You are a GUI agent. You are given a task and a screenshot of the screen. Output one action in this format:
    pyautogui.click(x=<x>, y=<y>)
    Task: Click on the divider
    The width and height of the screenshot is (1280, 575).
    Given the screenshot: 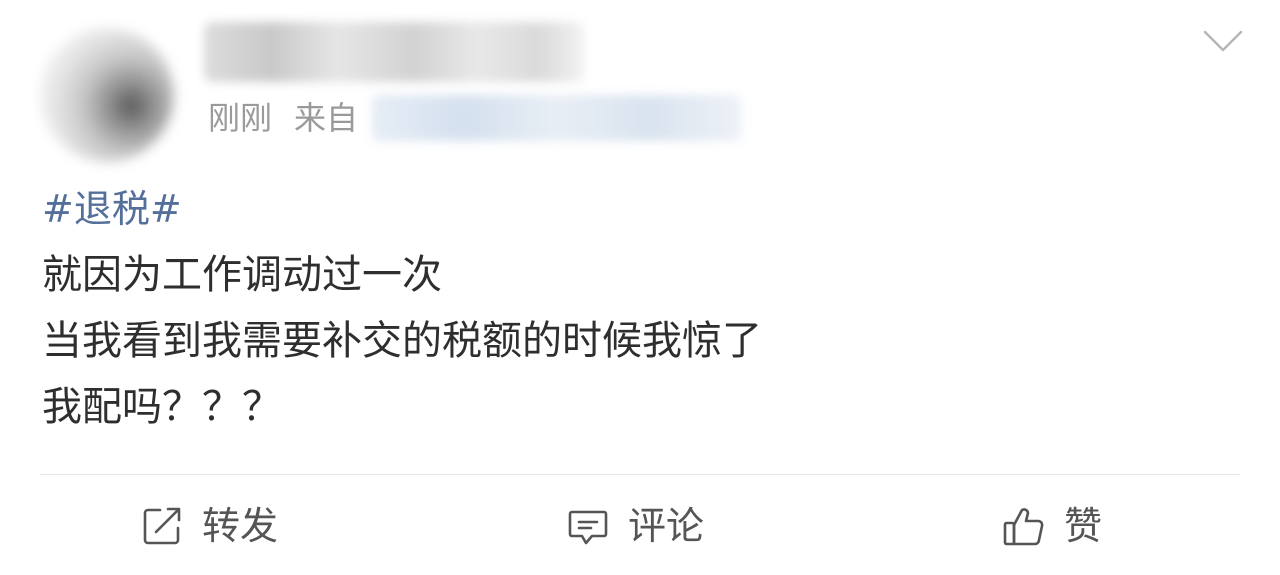 What is the action you would take?
    pyautogui.click(x=640, y=474)
    